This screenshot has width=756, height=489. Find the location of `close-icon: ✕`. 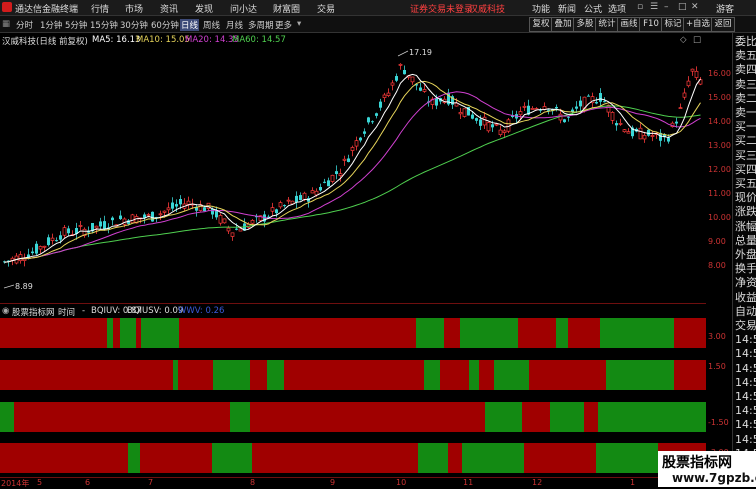

close-icon: ✕ is located at coordinates (695, 7).